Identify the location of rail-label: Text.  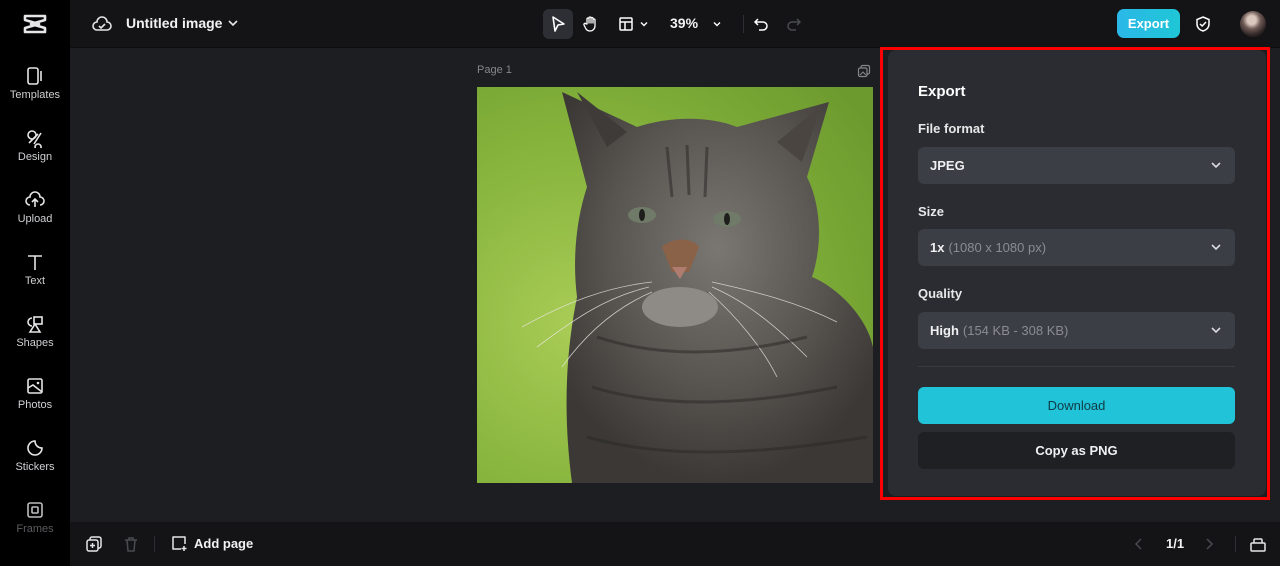
(35, 281).